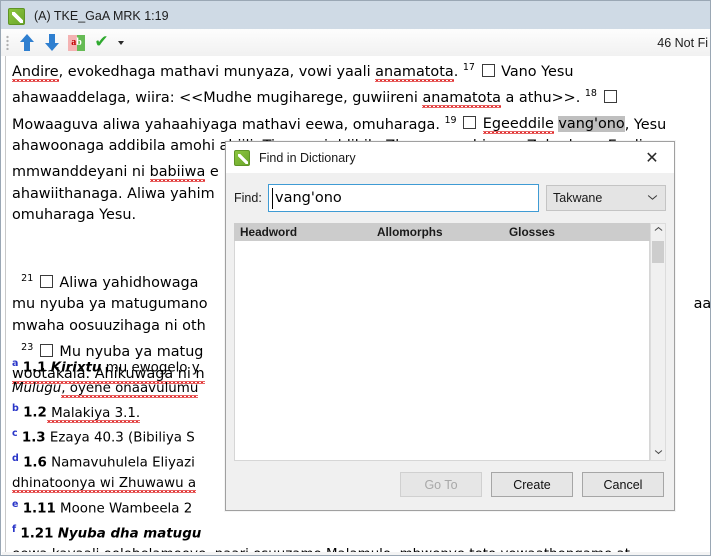 The height and width of the screenshot is (556, 711). I want to click on column-header-allomorphs: Allomorphs, so click(410, 232).